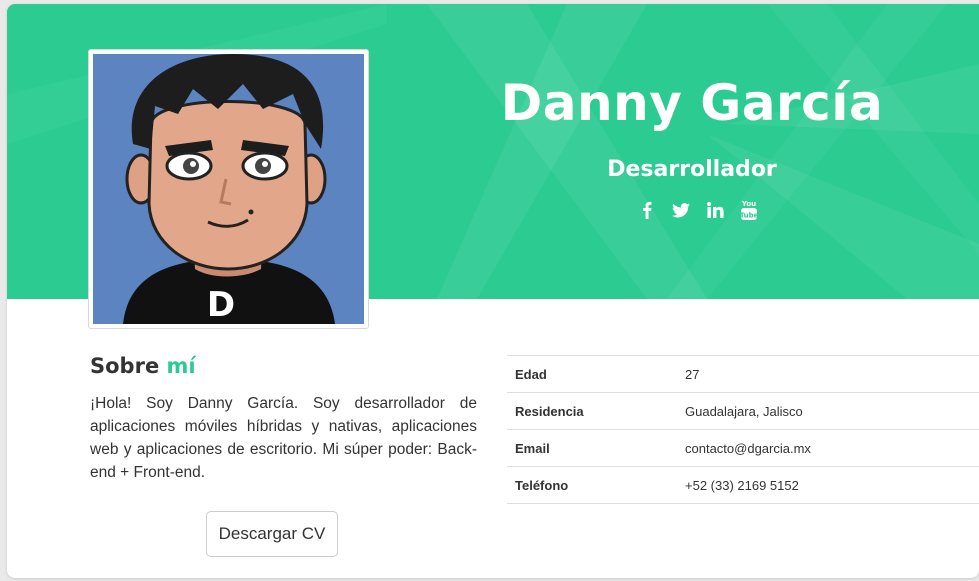  I want to click on about-title-accent: mí, so click(181, 366).